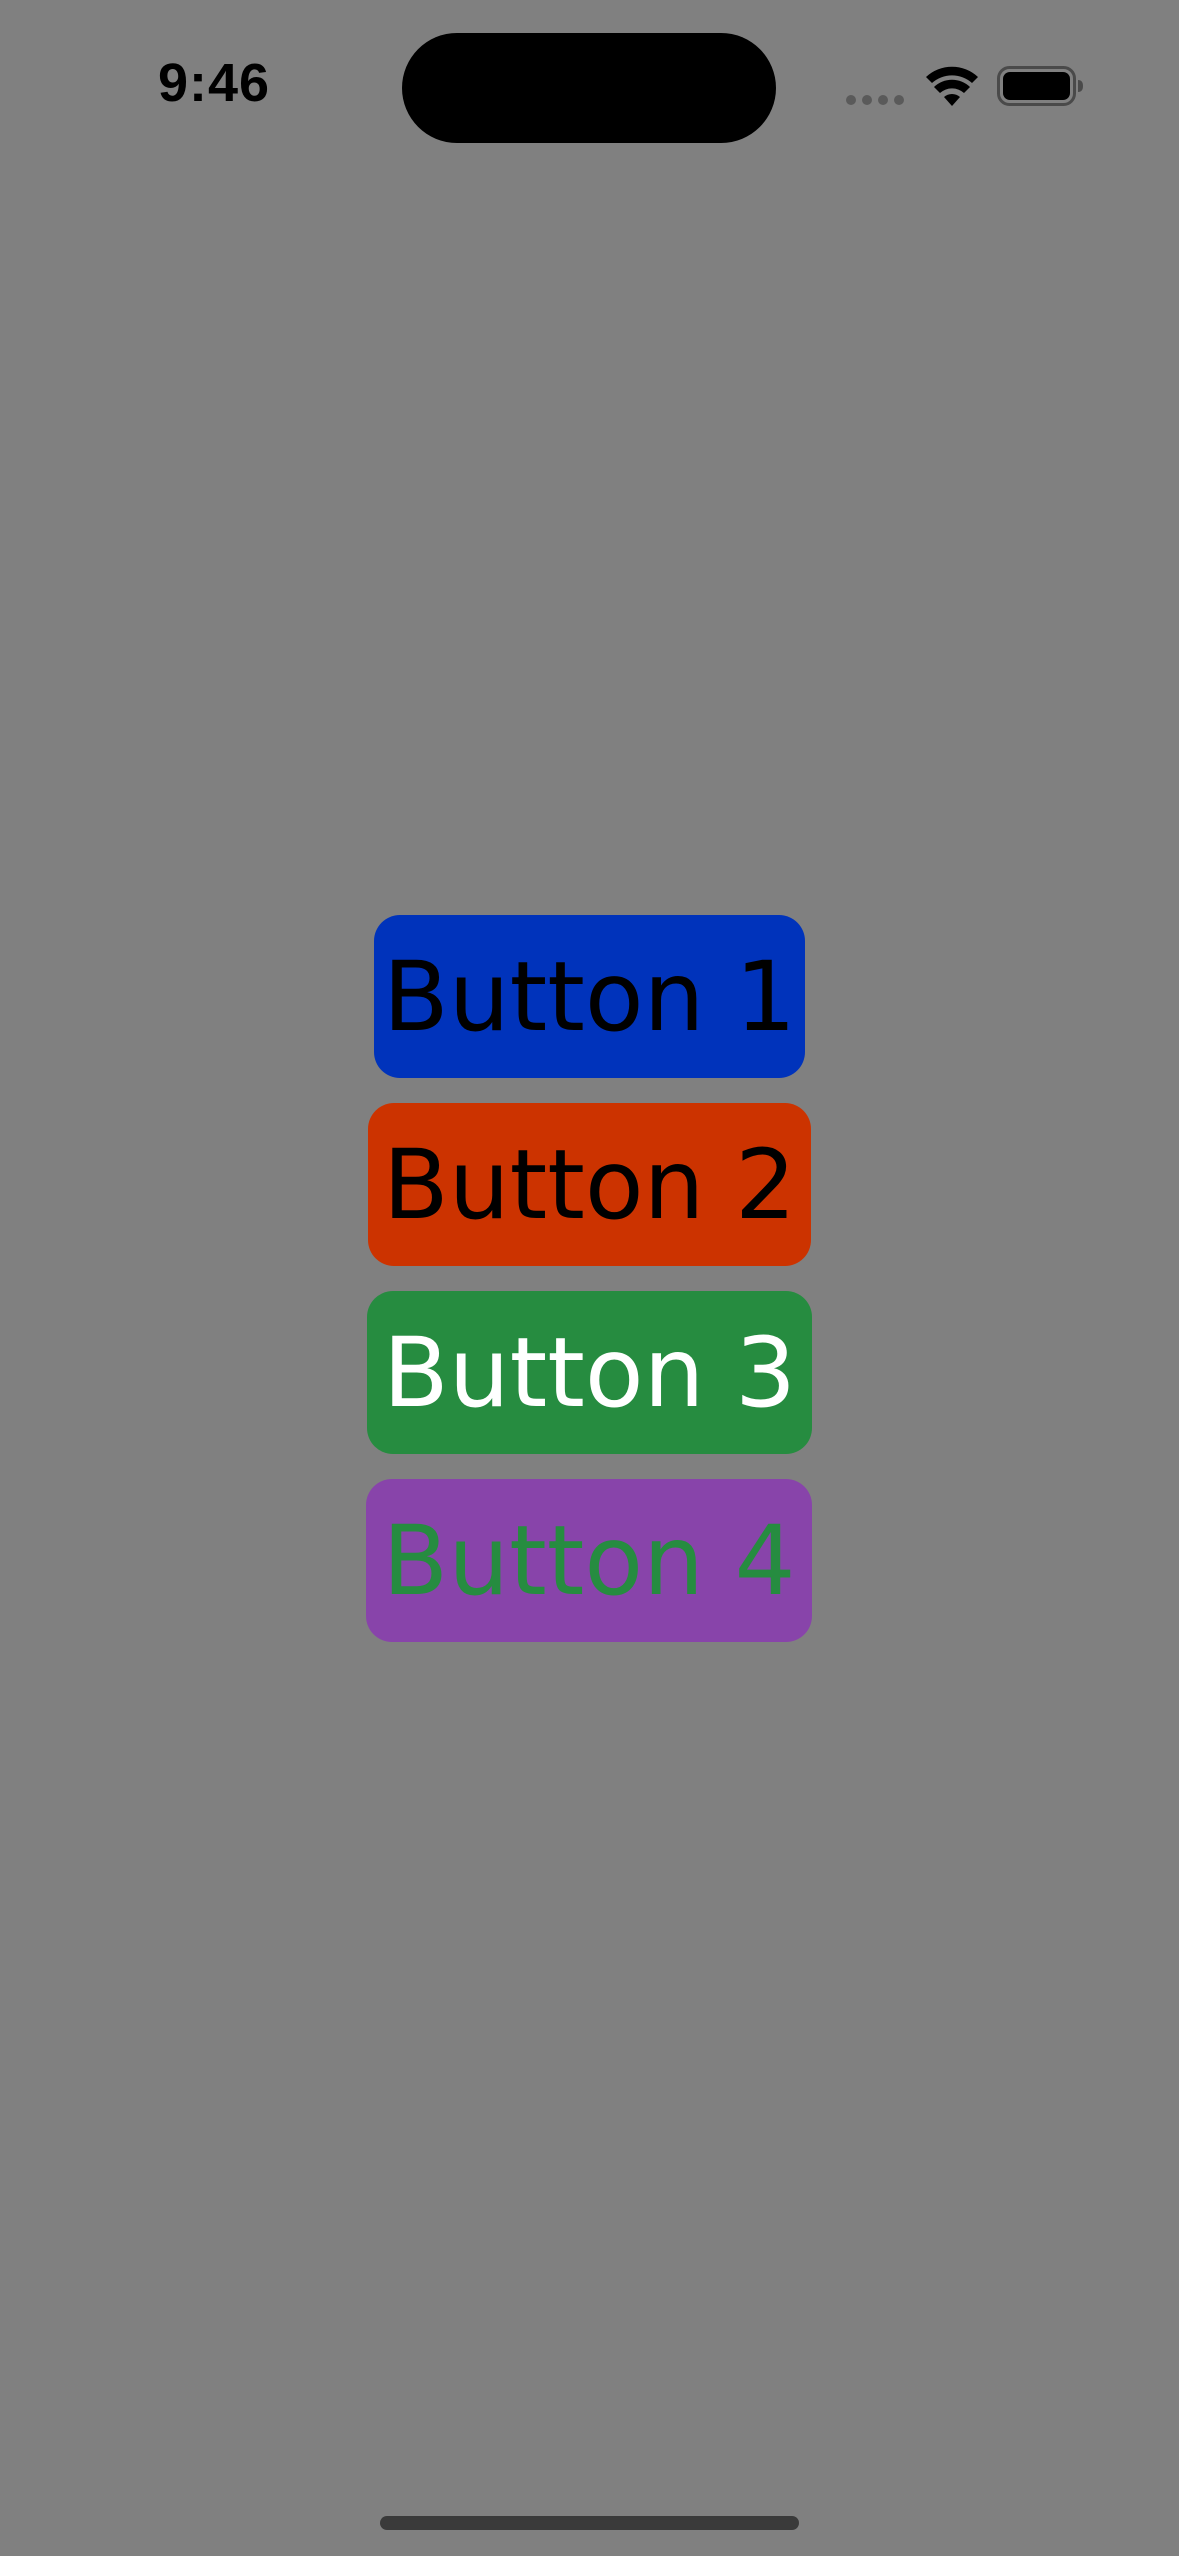 The height and width of the screenshot is (2556, 1179). I want to click on button-2: Button 2, so click(589, 1184).